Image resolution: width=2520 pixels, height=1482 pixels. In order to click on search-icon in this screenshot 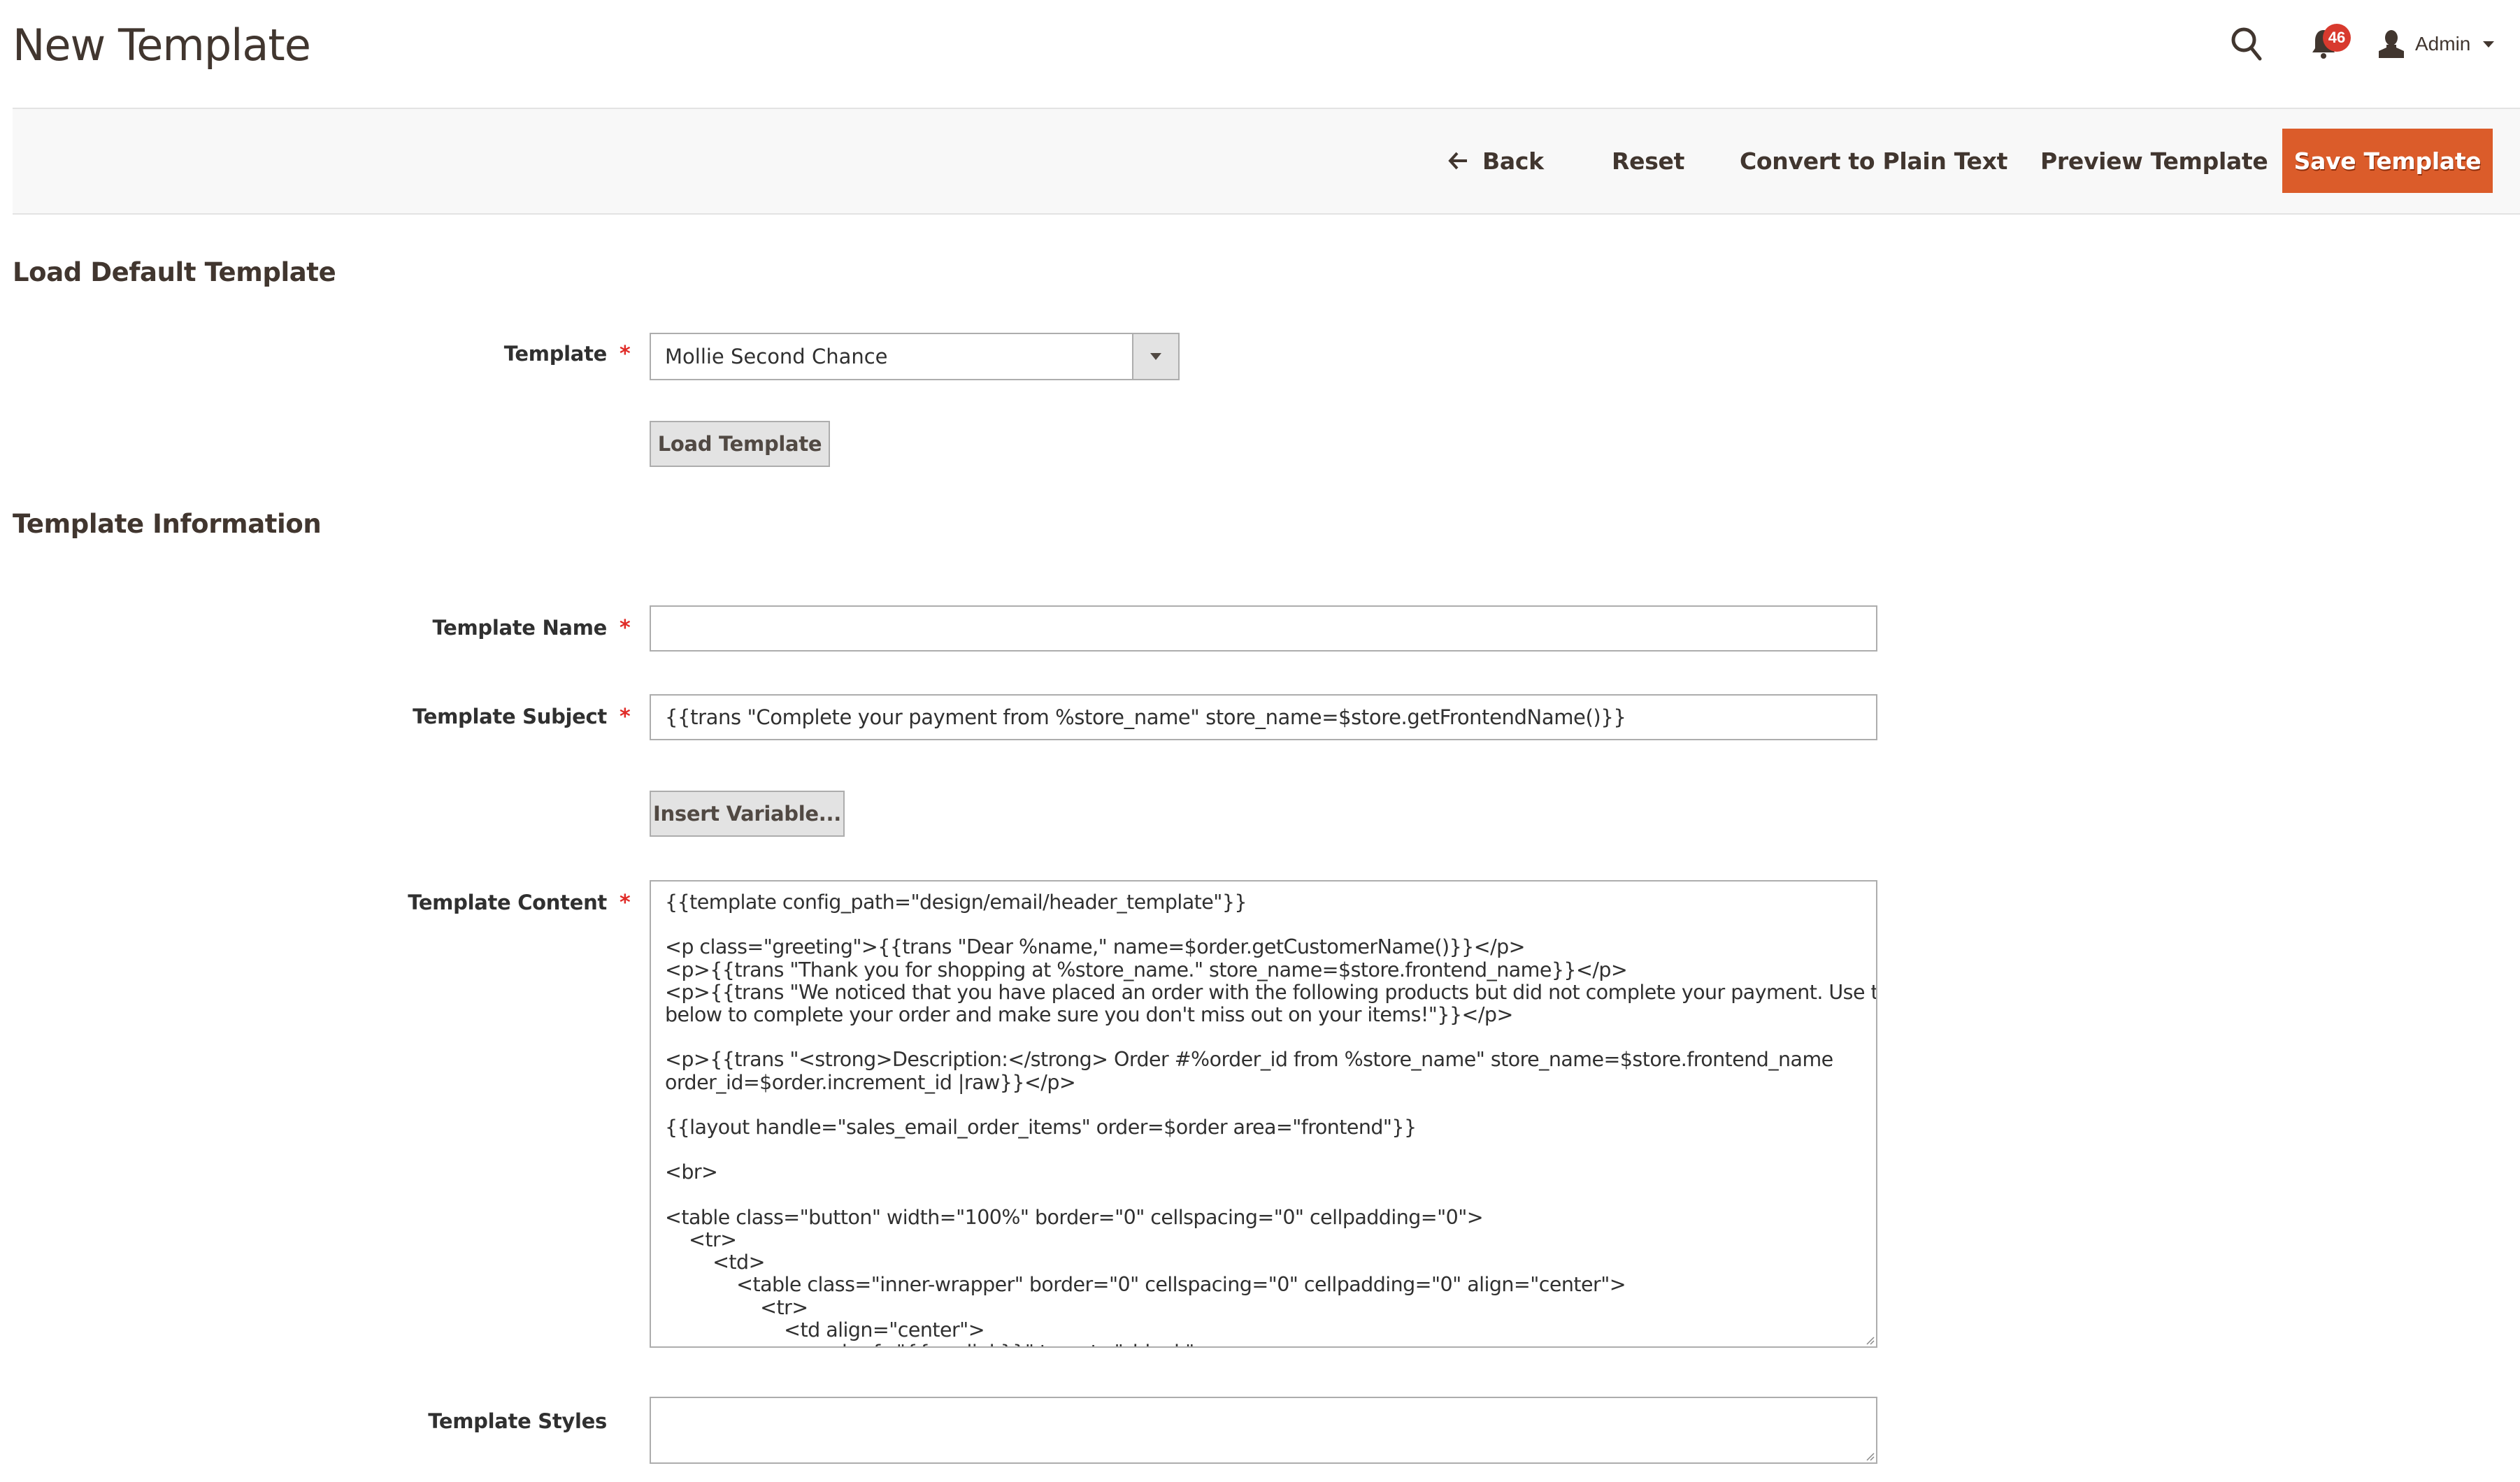, I will do `click(2246, 44)`.